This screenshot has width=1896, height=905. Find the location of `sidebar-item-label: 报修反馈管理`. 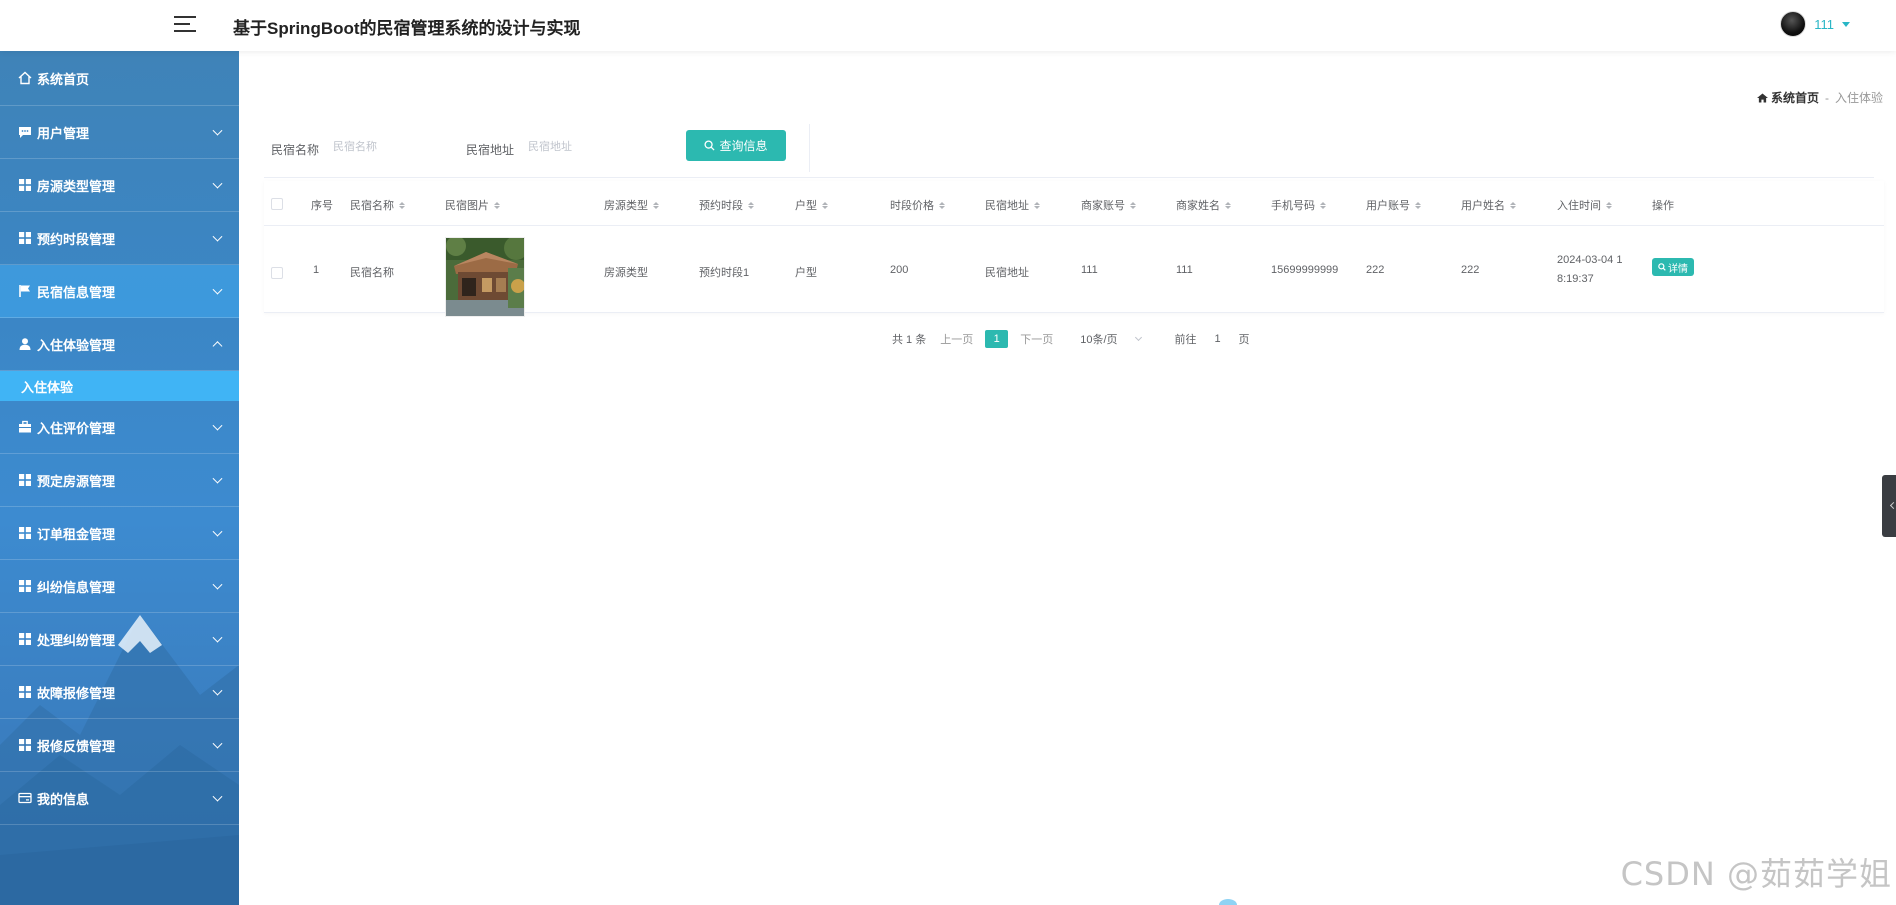

sidebar-item-label: 报修反馈管理 is located at coordinates (76, 746).